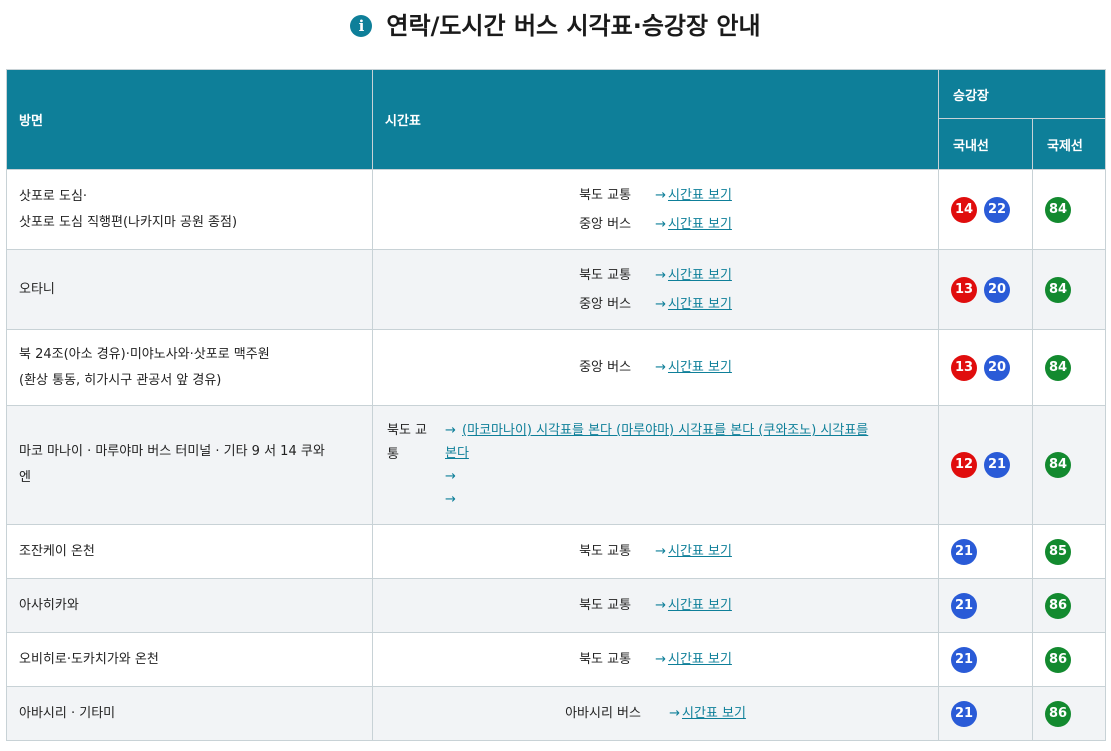  What do you see at coordinates (655, 119) in the screenshot?
I see `header-timetable: 시간표` at bounding box center [655, 119].